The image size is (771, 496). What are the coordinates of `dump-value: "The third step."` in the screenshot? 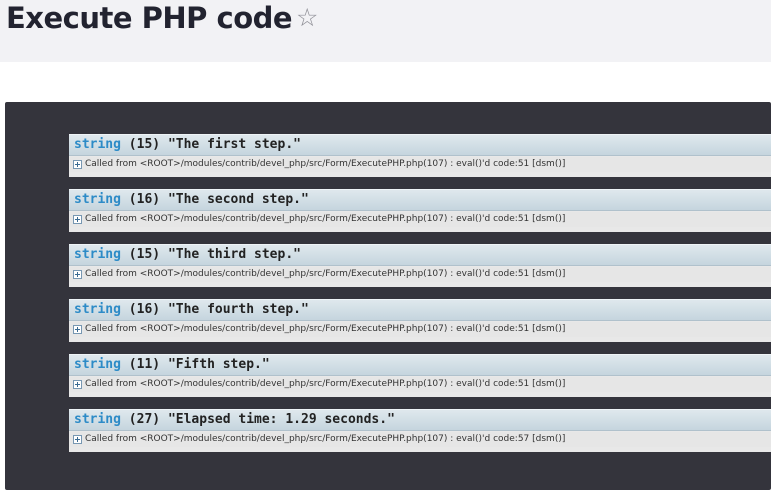 It's located at (234, 254).